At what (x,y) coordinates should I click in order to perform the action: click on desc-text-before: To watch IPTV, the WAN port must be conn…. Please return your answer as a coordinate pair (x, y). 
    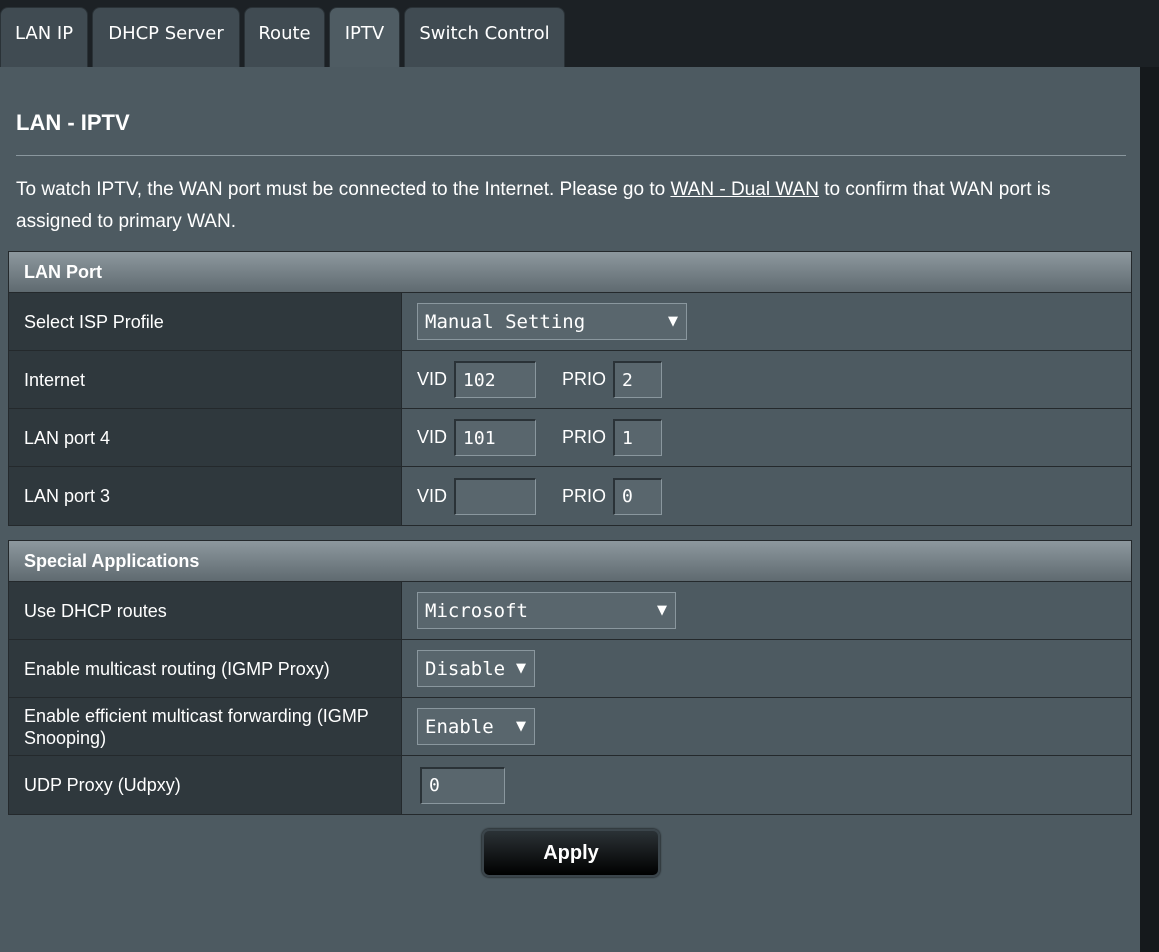
    Looking at the image, I should click on (343, 189).